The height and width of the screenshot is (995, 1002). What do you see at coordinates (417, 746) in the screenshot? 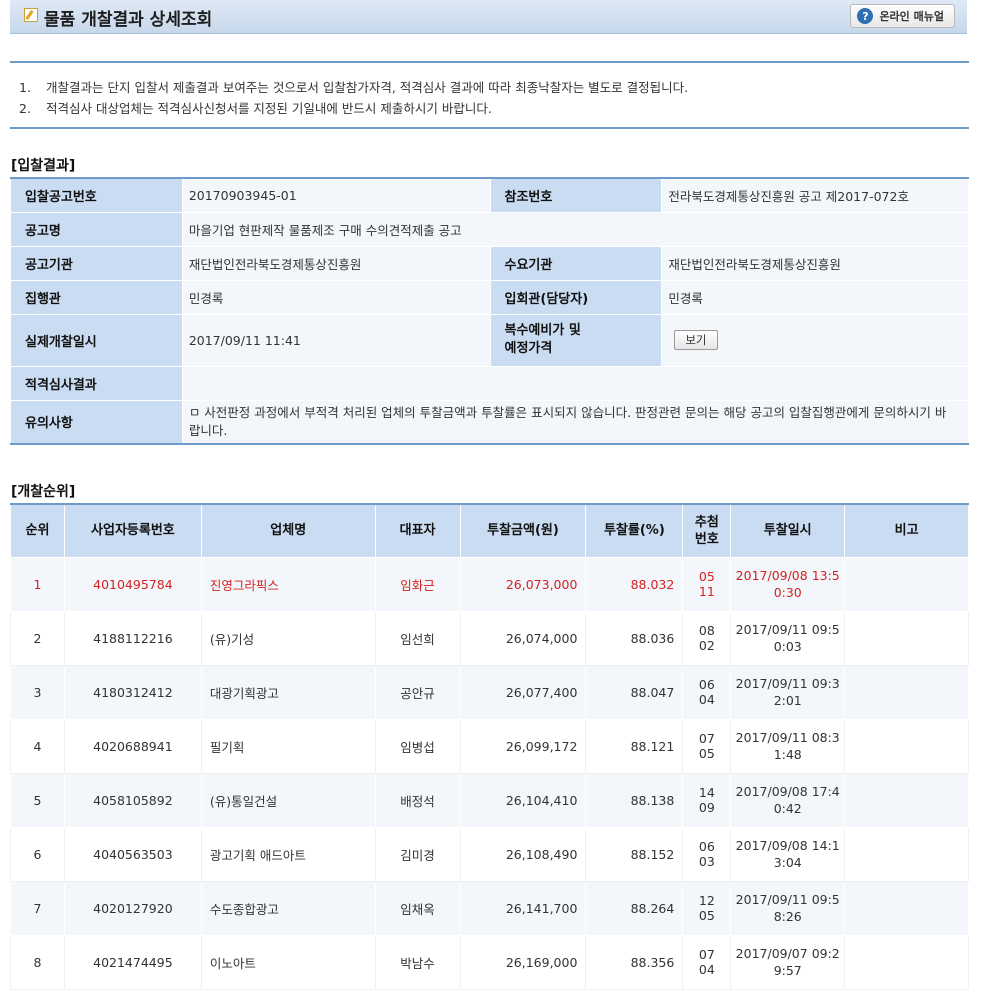
I see `cell-ceo: 임병섭` at bounding box center [417, 746].